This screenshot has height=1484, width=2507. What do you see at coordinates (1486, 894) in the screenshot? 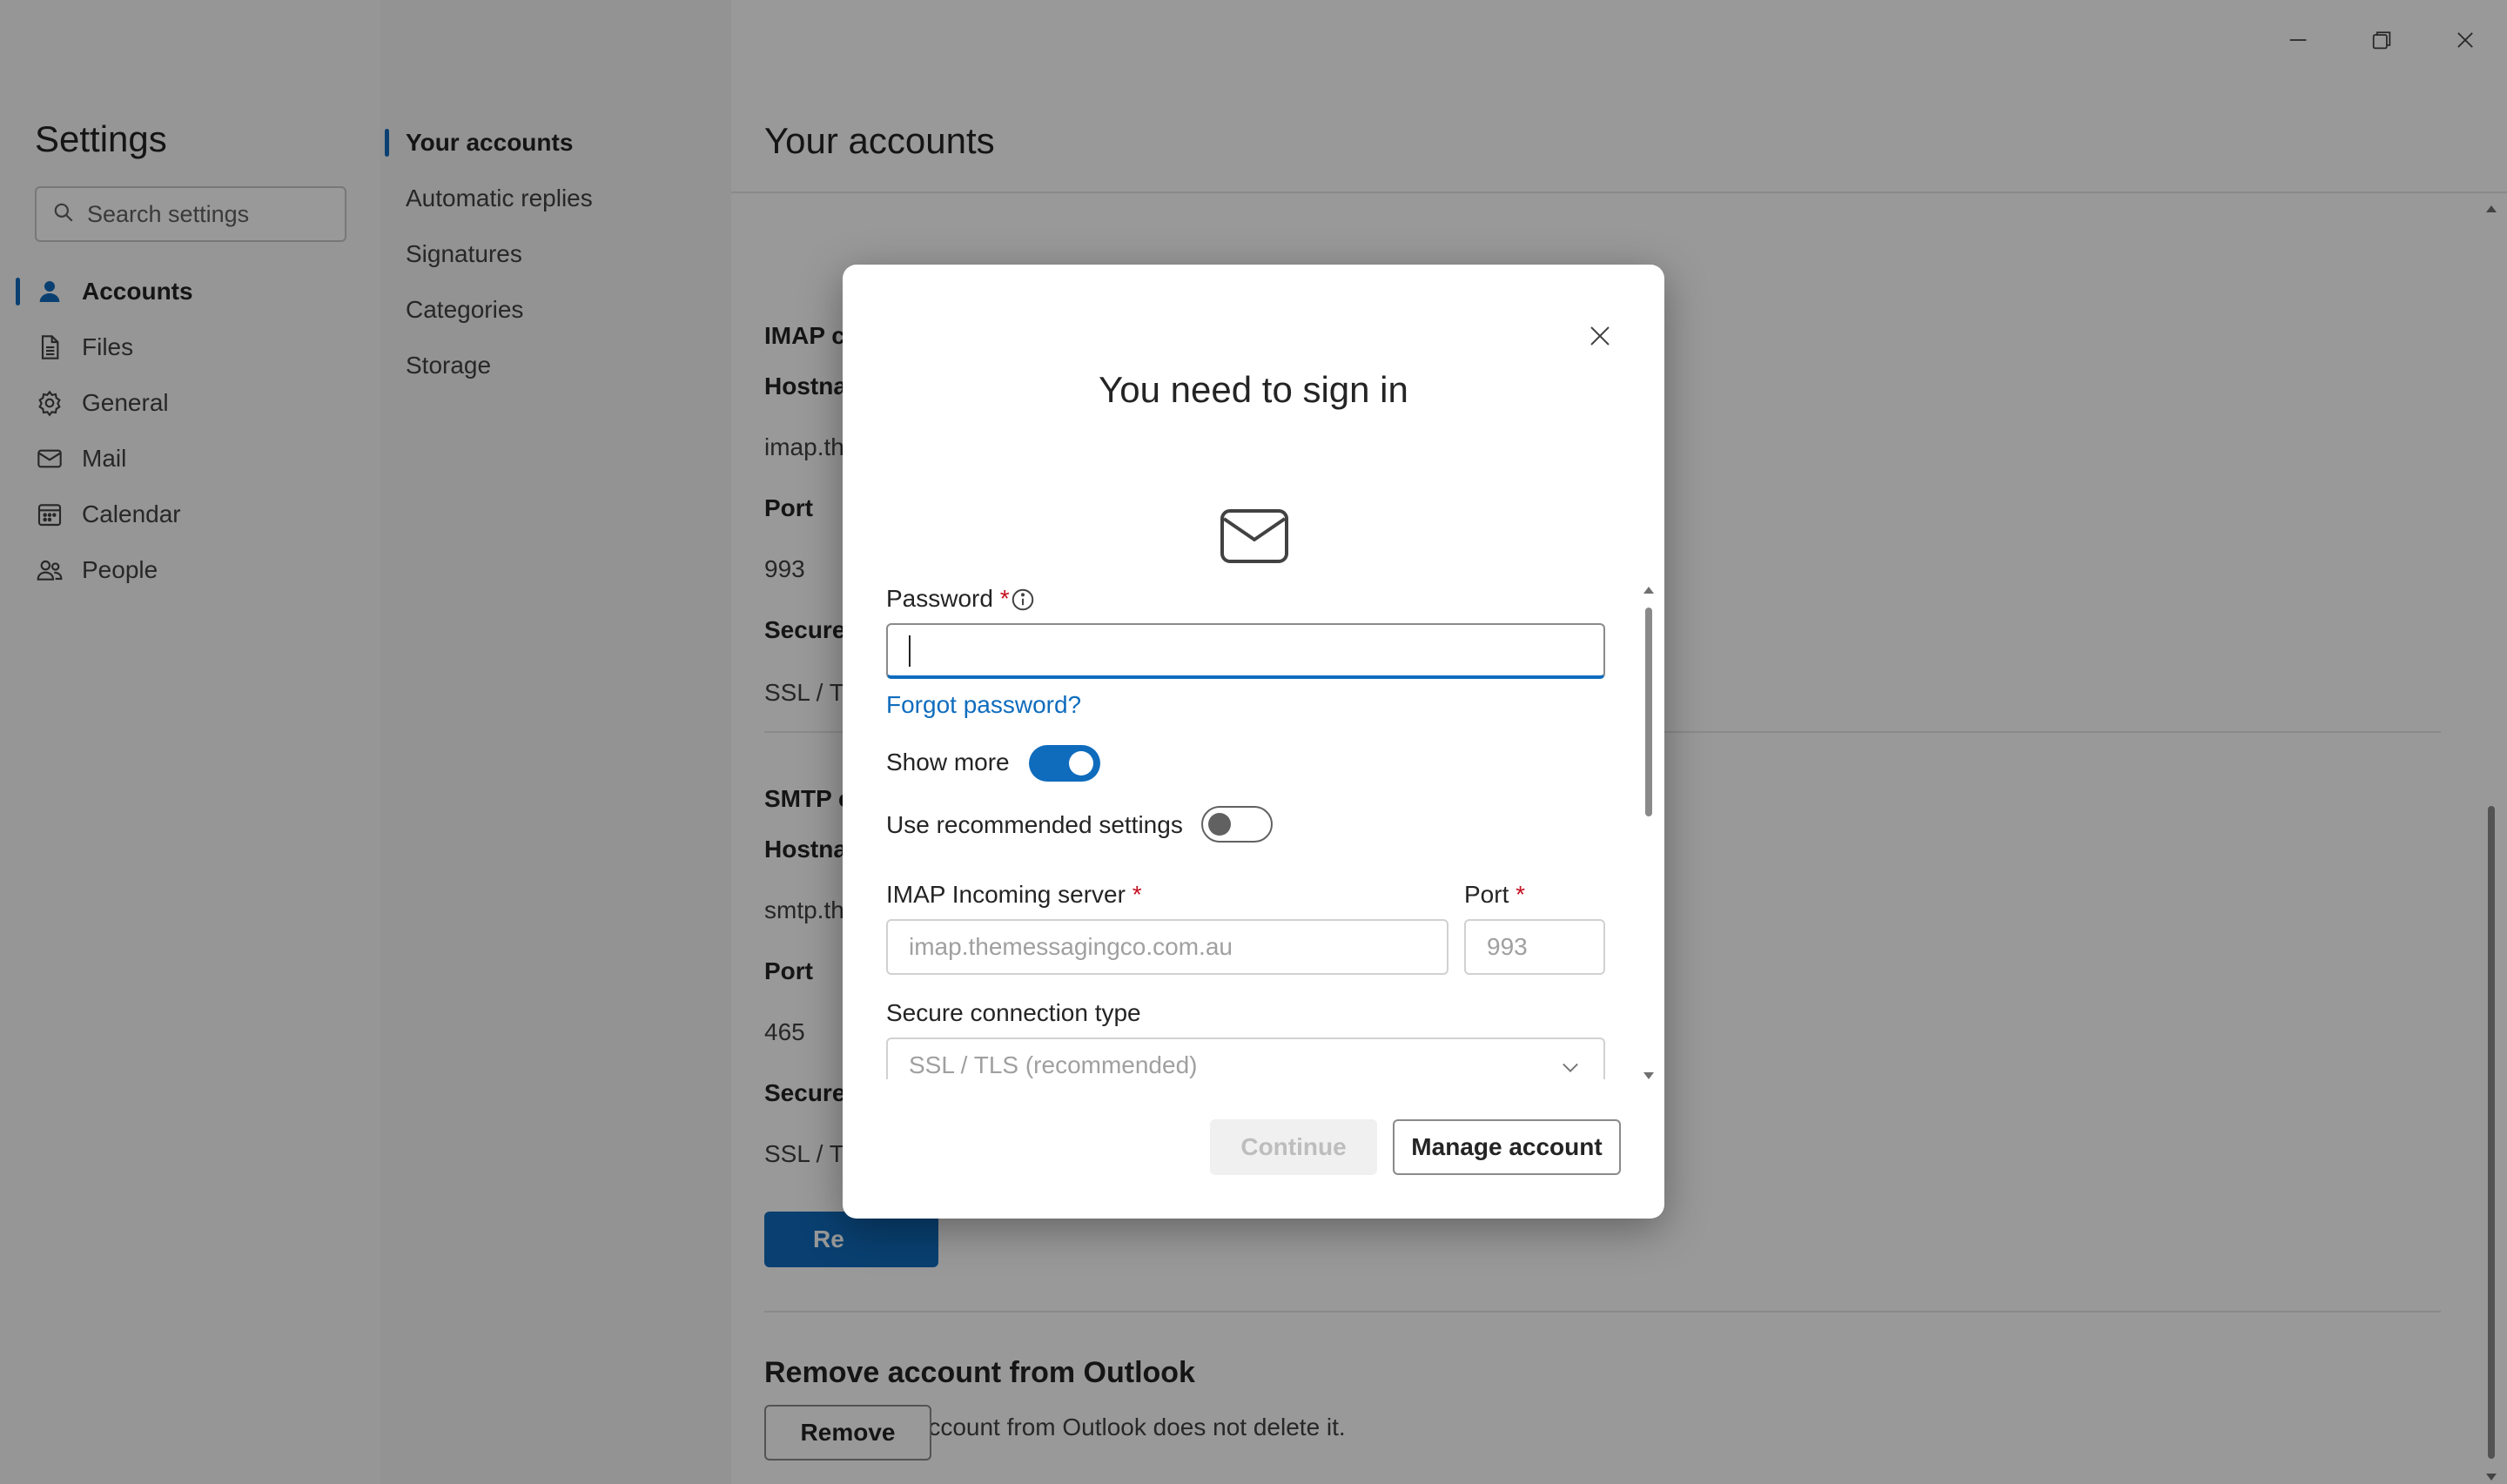
I see `port-label-text: Port` at bounding box center [1486, 894].